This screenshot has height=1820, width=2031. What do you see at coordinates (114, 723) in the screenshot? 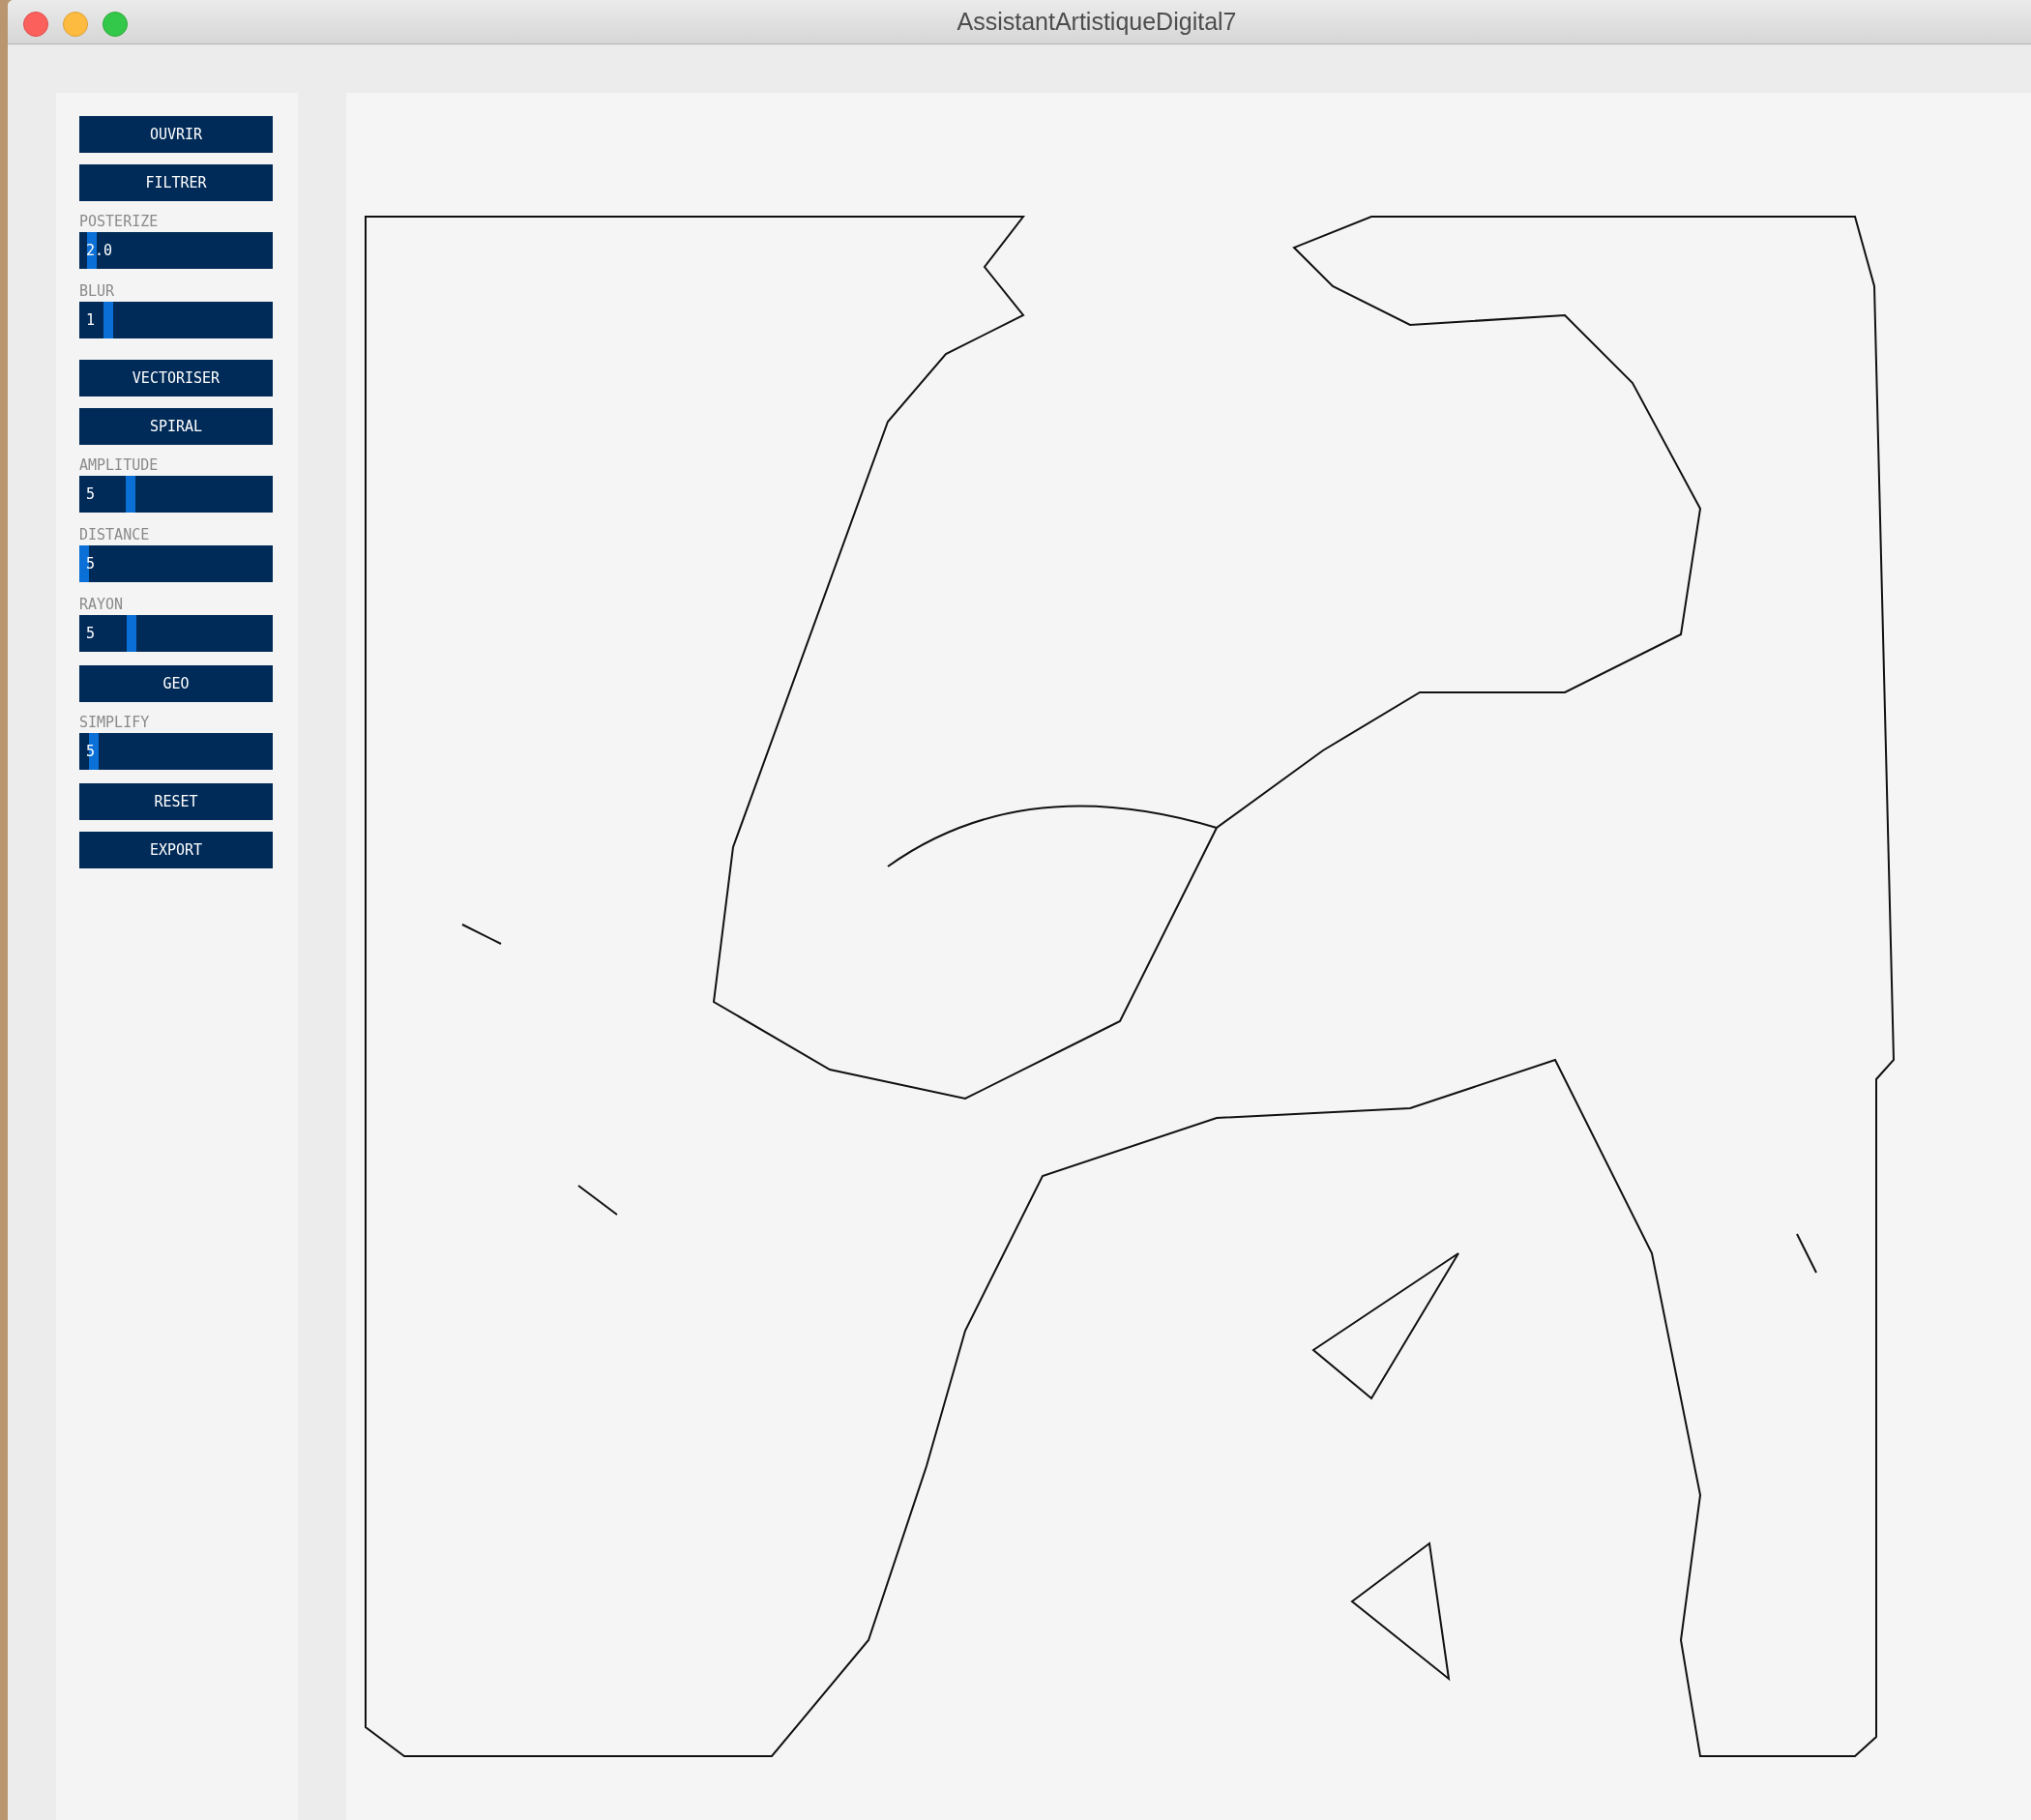
I see `slider-label: SIMPLIFY` at bounding box center [114, 723].